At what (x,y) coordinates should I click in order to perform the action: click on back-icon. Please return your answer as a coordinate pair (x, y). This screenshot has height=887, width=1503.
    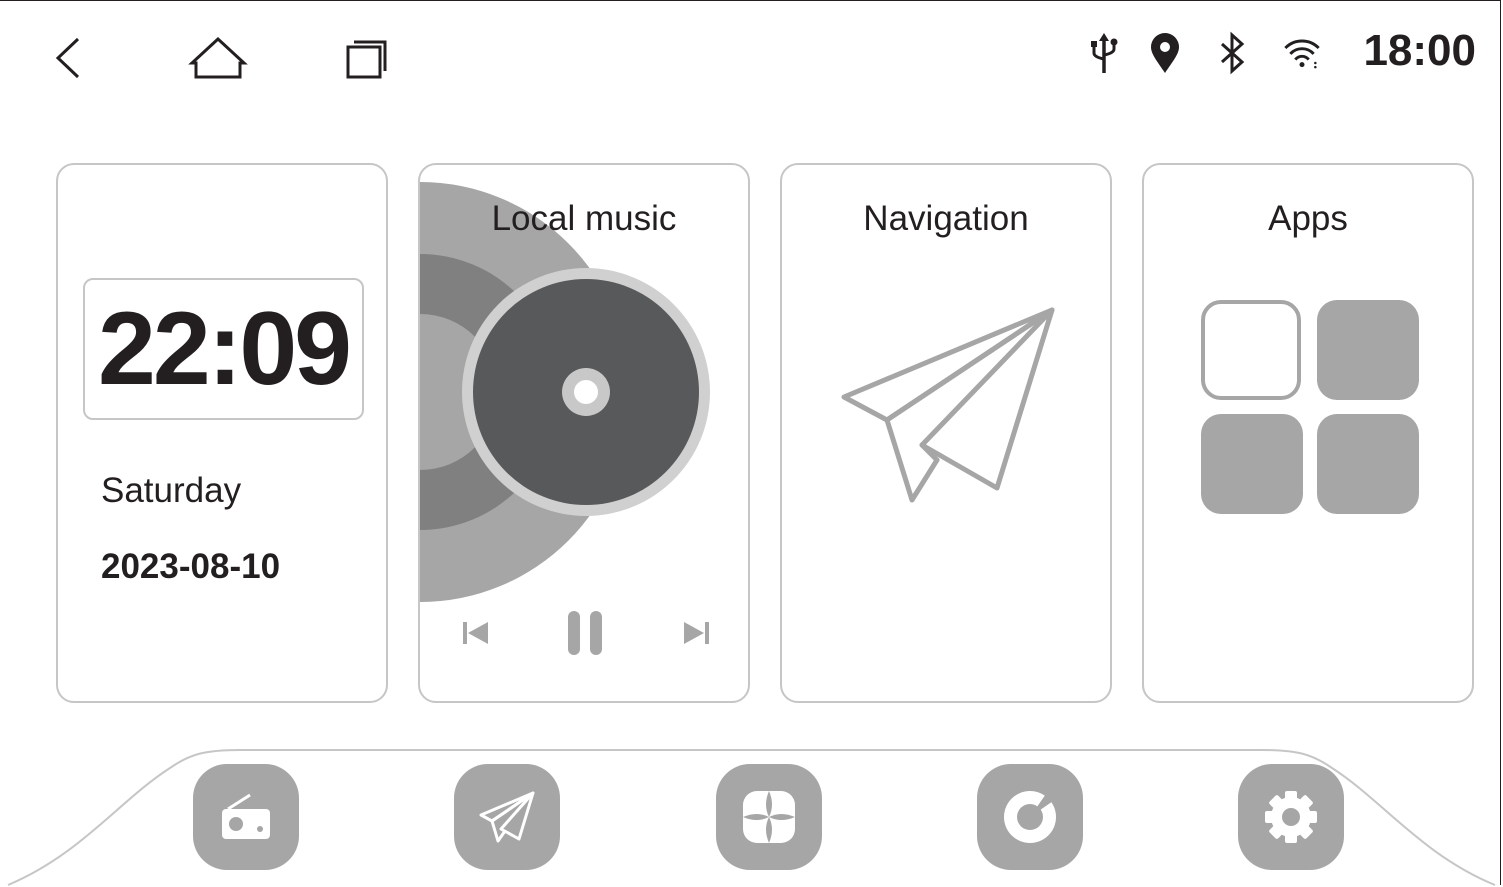
    Looking at the image, I should click on (67, 58).